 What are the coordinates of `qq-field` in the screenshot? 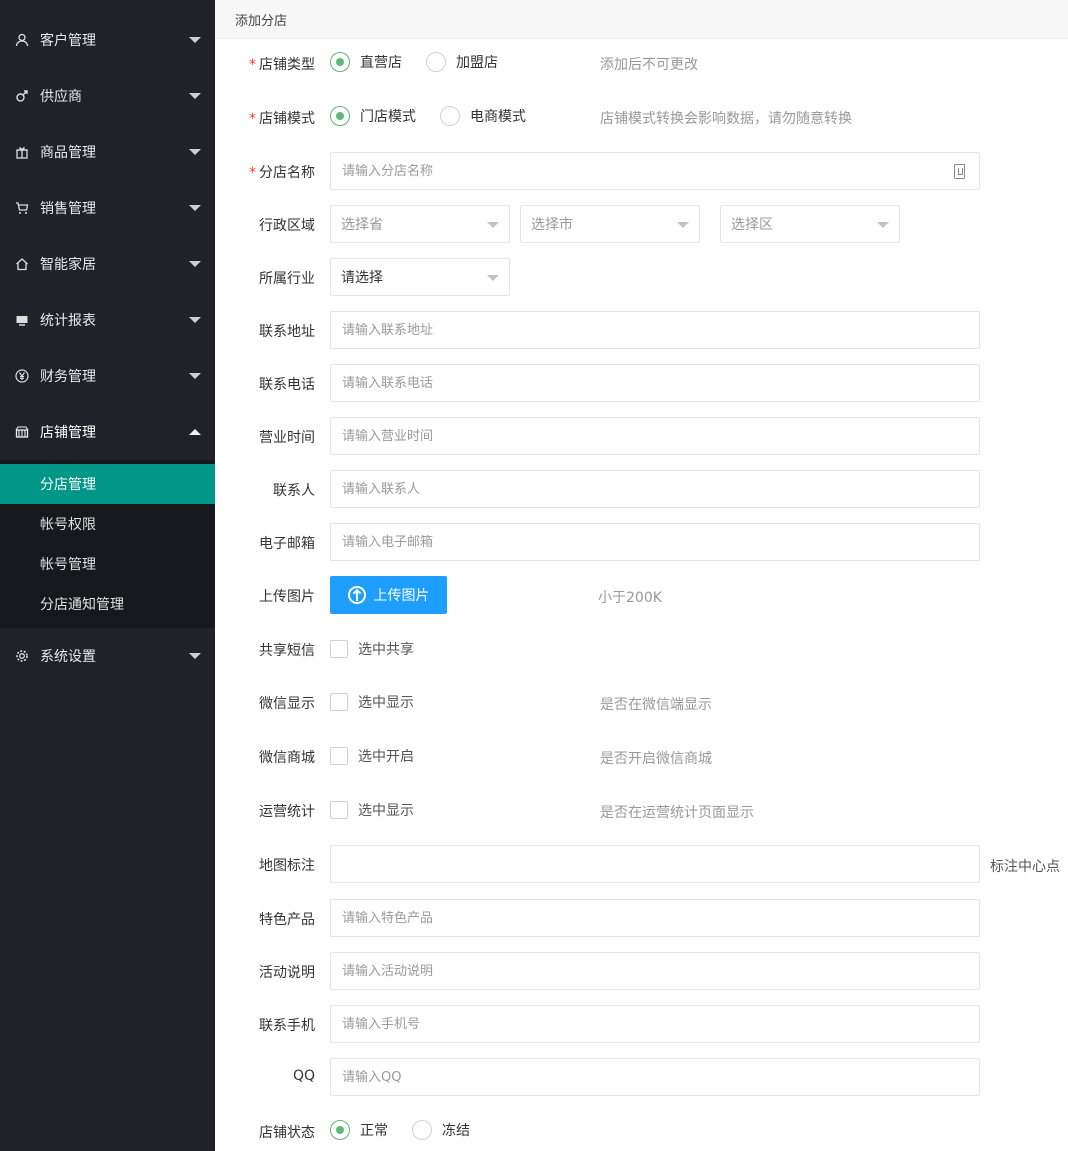 It's located at (655, 1077).